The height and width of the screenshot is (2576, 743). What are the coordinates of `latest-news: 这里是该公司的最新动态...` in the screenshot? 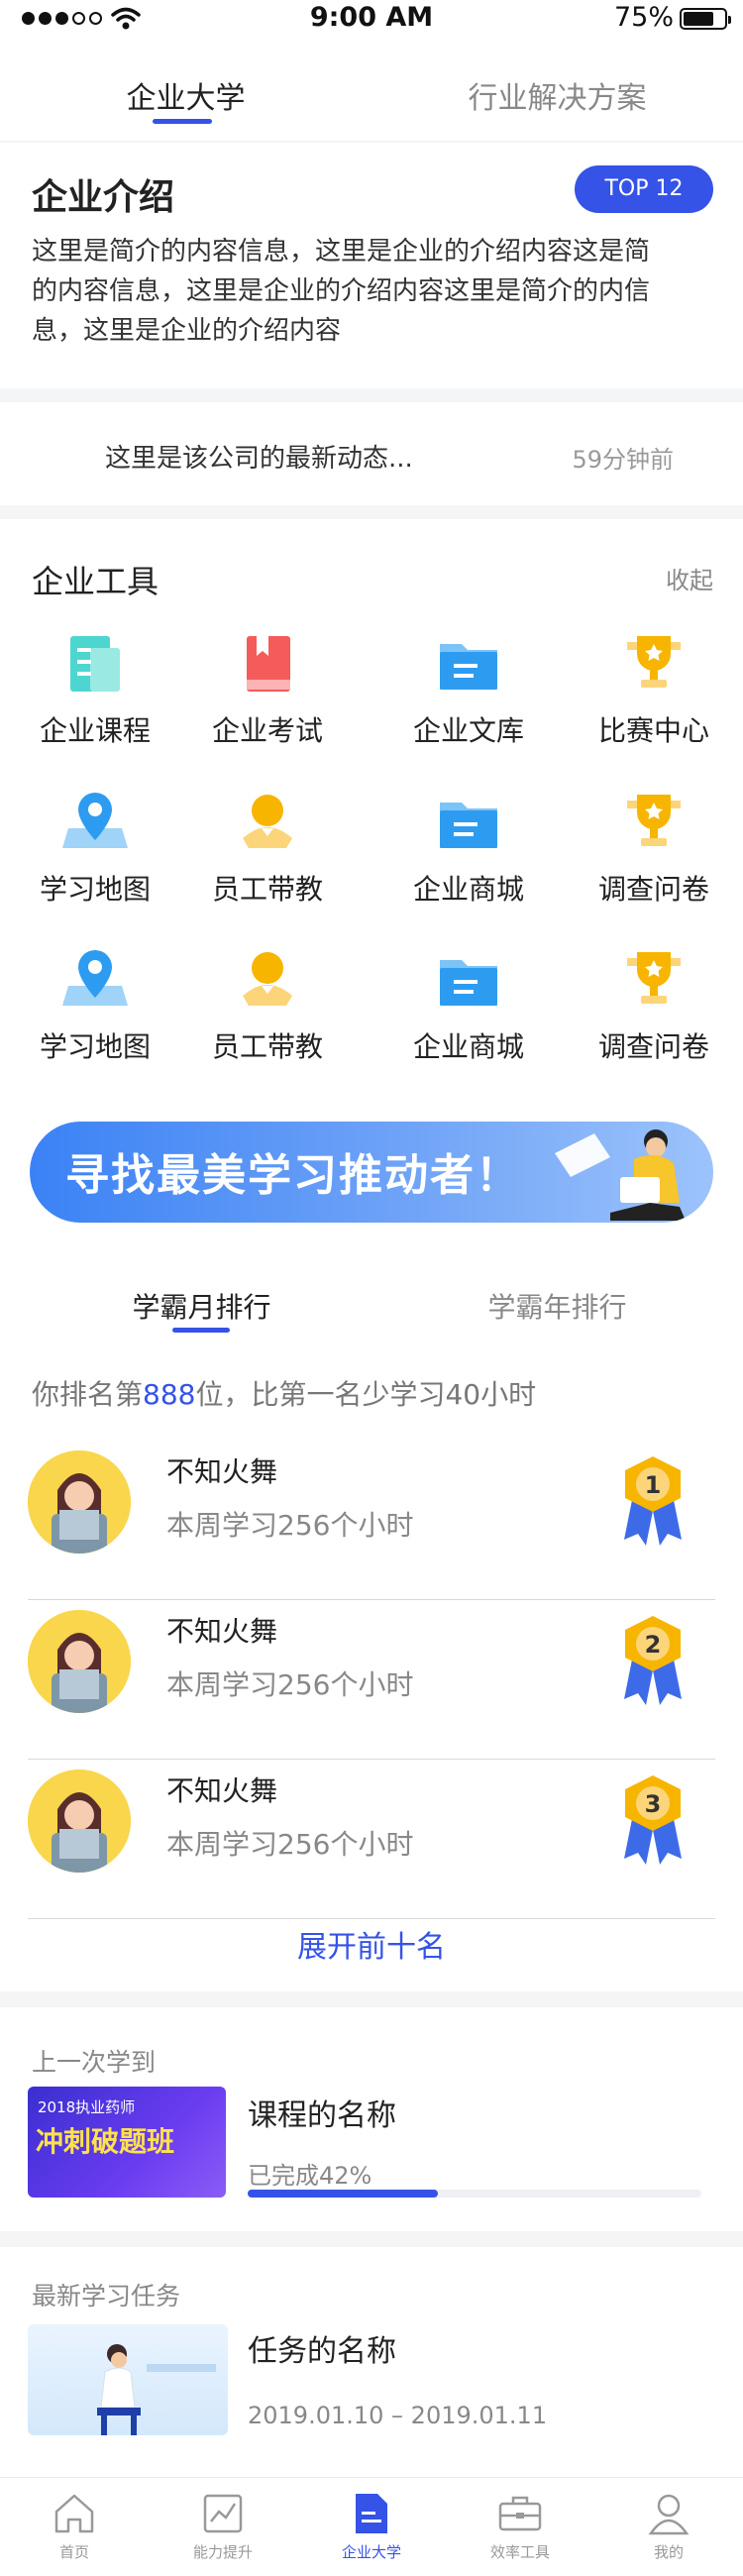 It's located at (259, 456).